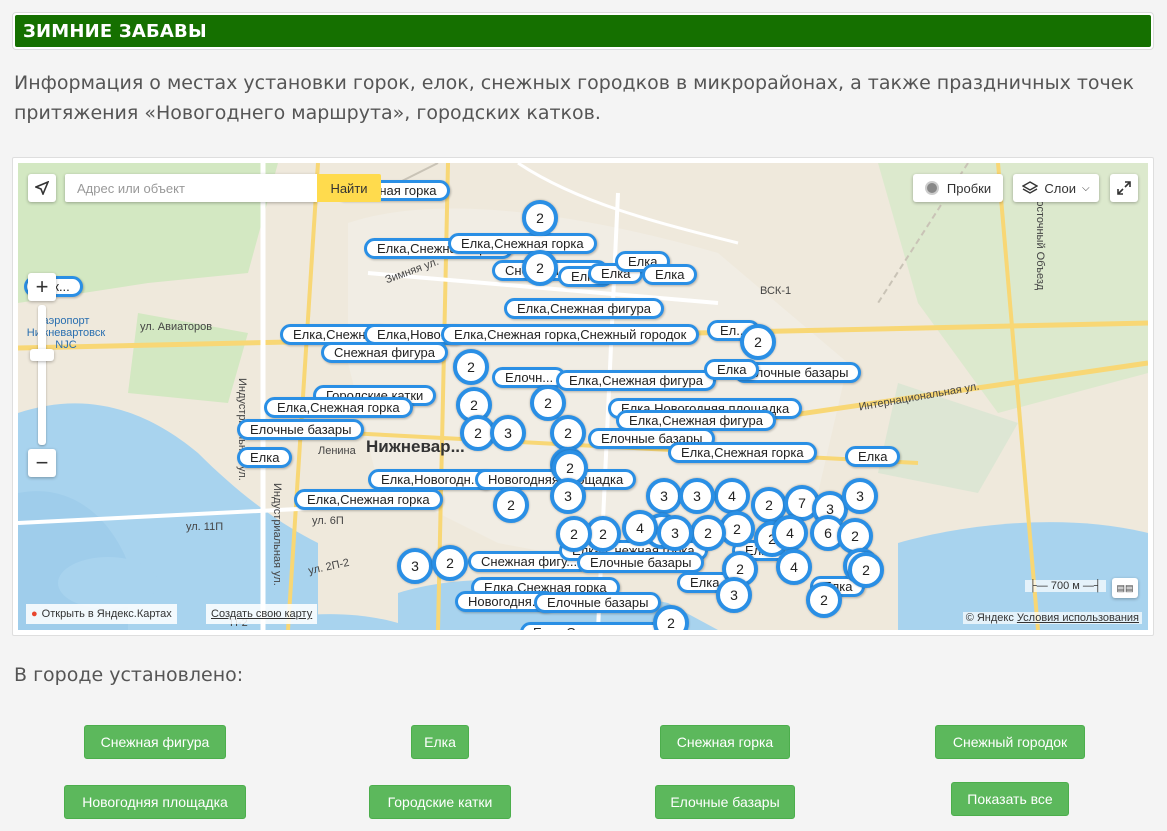 Image resolution: width=1167 pixels, height=831 pixels. What do you see at coordinates (1078, 618) in the screenshot?
I see `terms-link: Условия использования` at bounding box center [1078, 618].